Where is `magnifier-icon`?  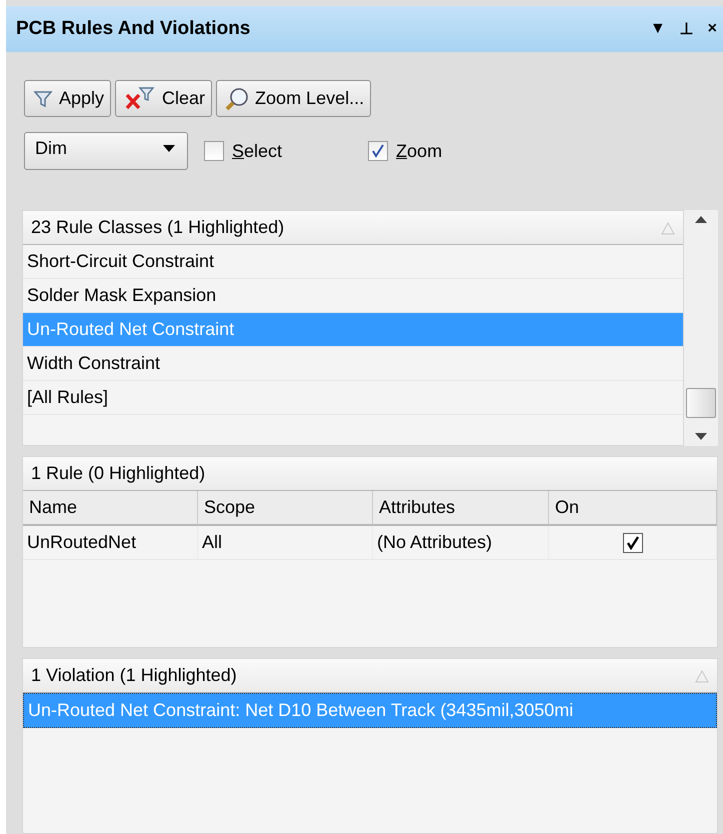
magnifier-icon is located at coordinates (237, 98).